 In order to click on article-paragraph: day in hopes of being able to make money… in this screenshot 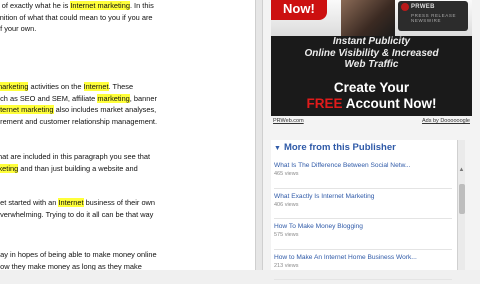, I will do `click(127, 259)`.